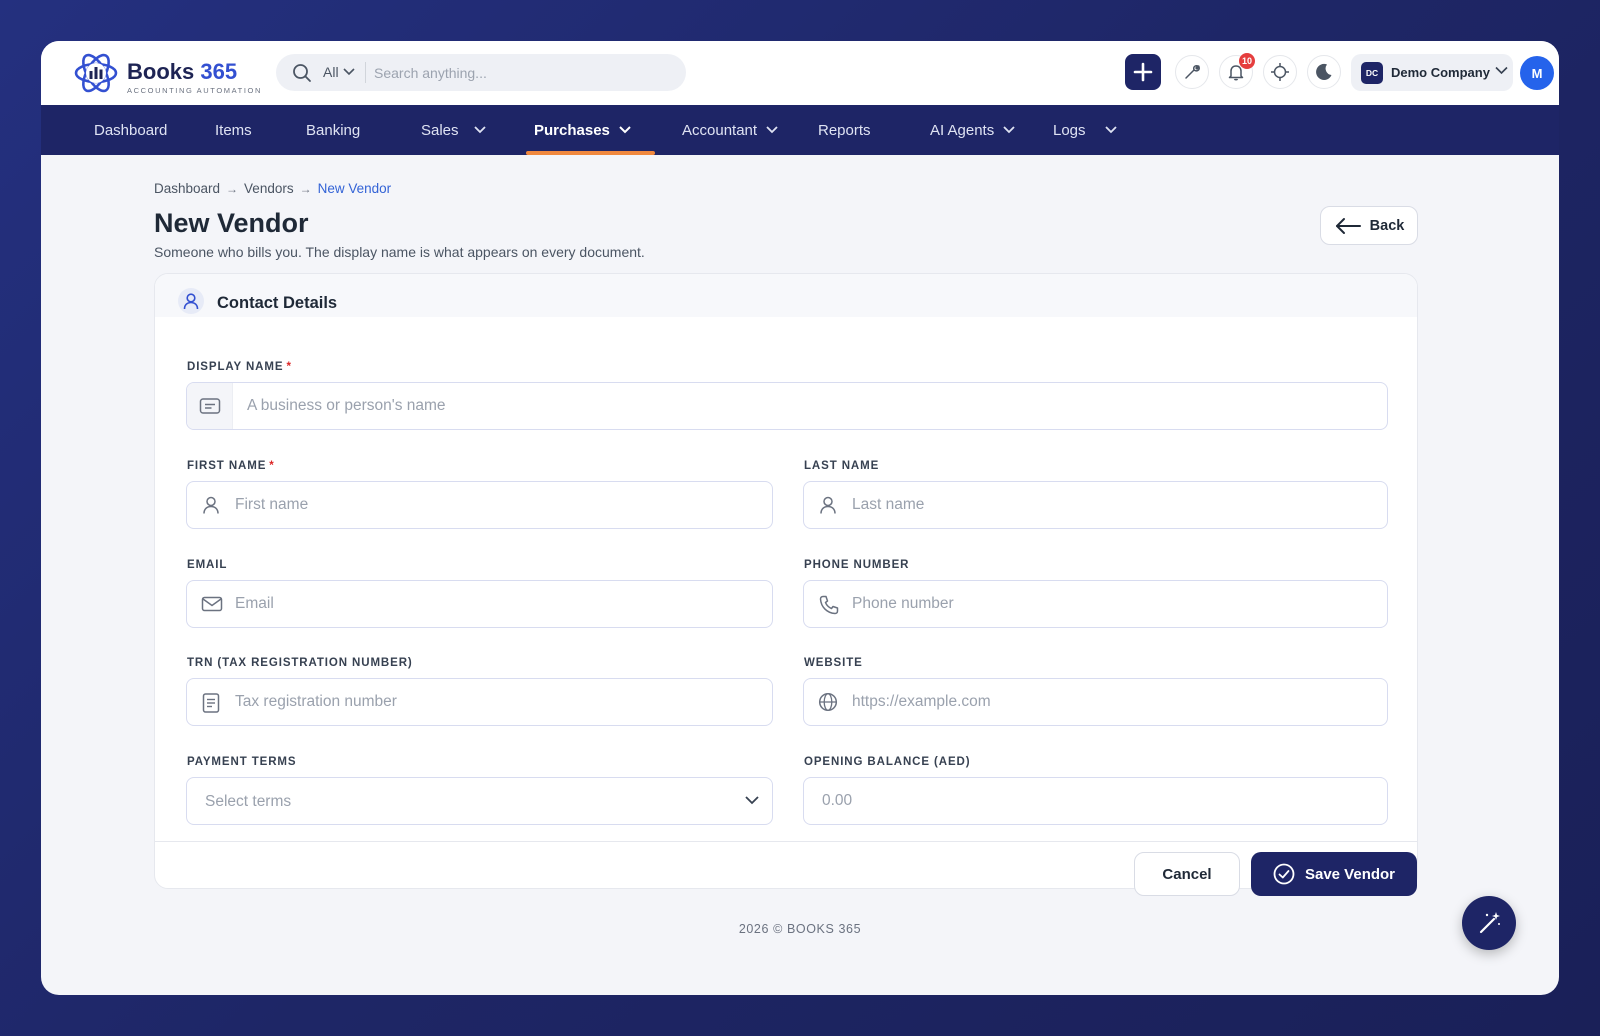 The width and height of the screenshot is (1600, 1036). Describe the element at coordinates (1247, 61) in the screenshot. I see `notification-count-badge: 10` at that location.